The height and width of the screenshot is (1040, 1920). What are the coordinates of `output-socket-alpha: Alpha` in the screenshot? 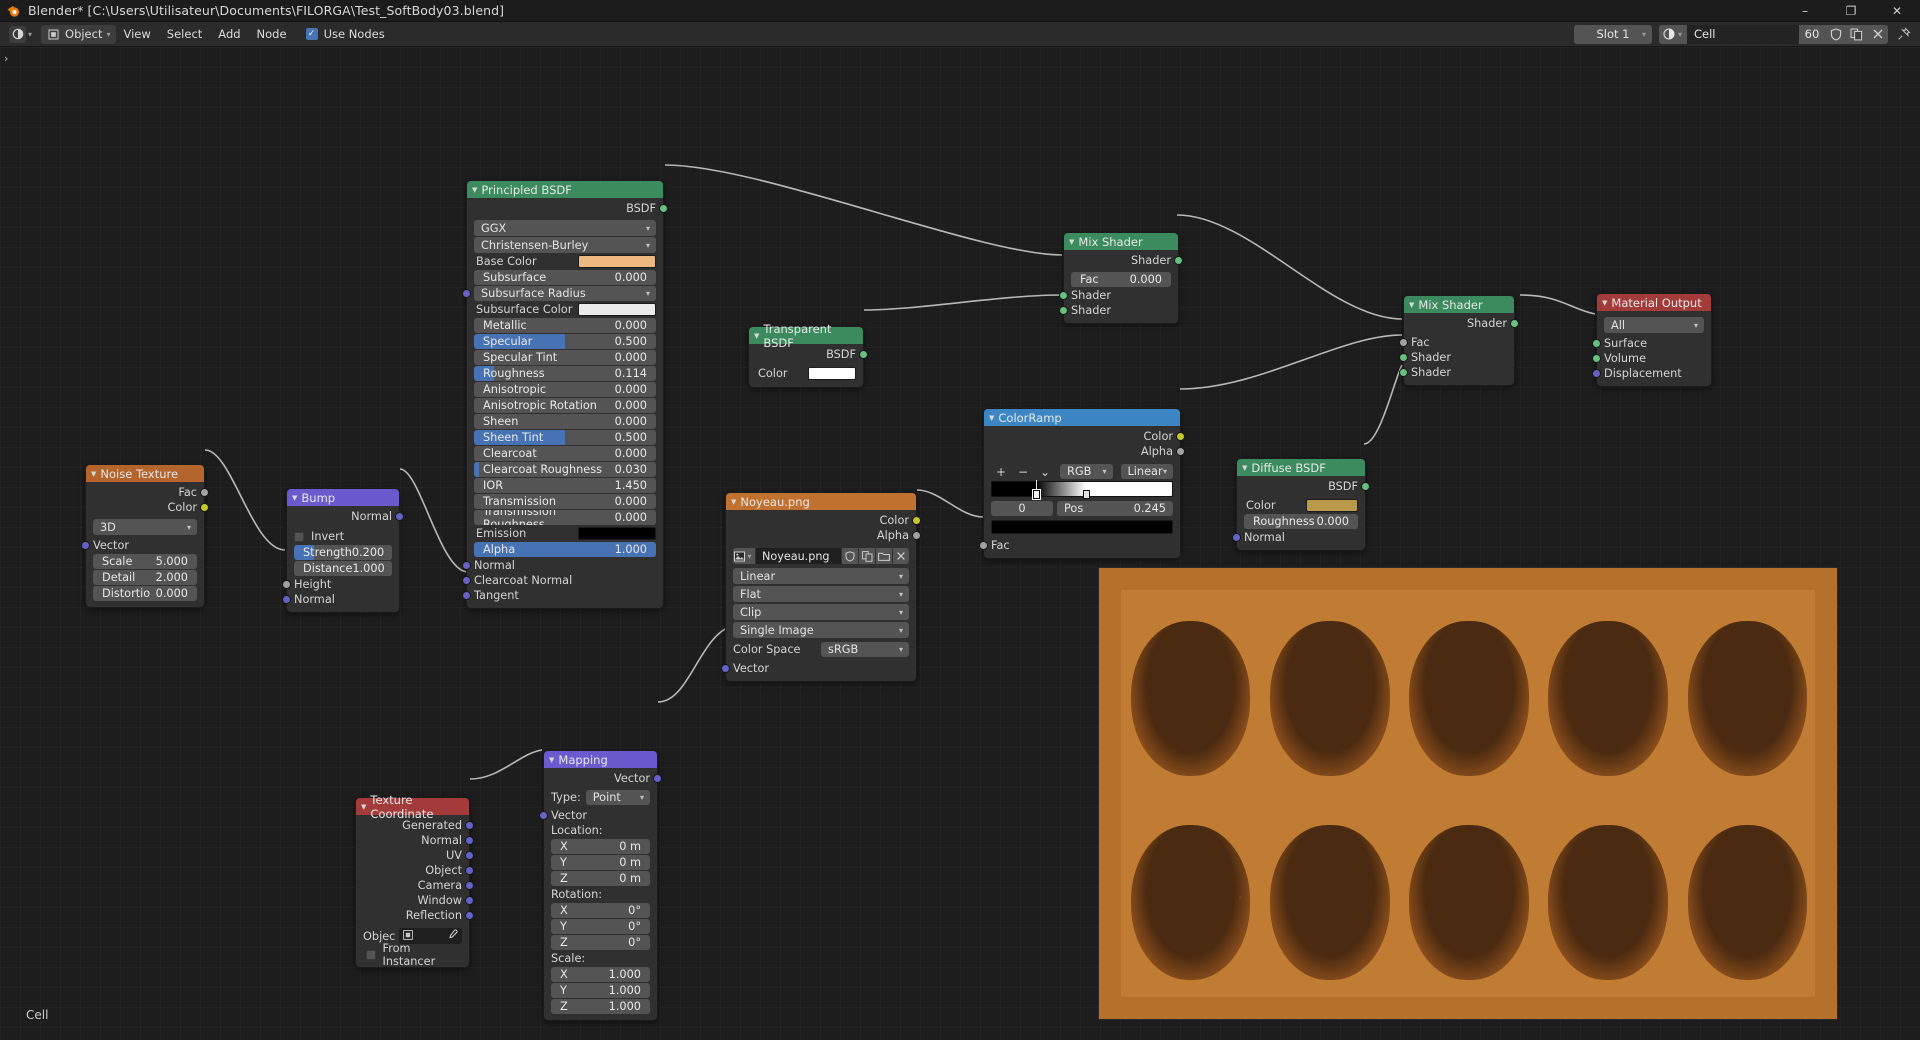 It's located at (1084, 451).